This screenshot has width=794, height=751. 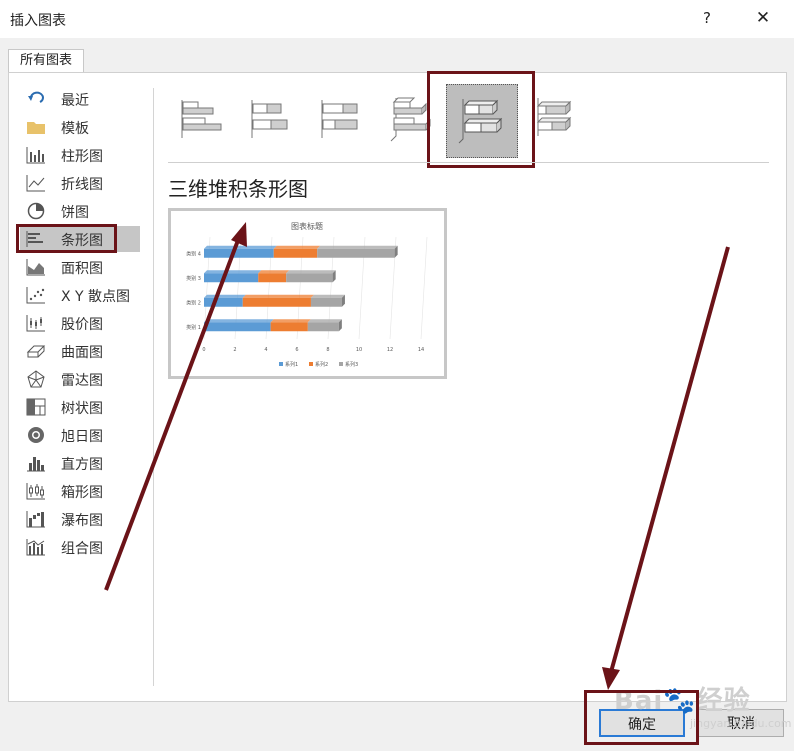 I want to click on column-chart-icon, so click(x=35, y=155).